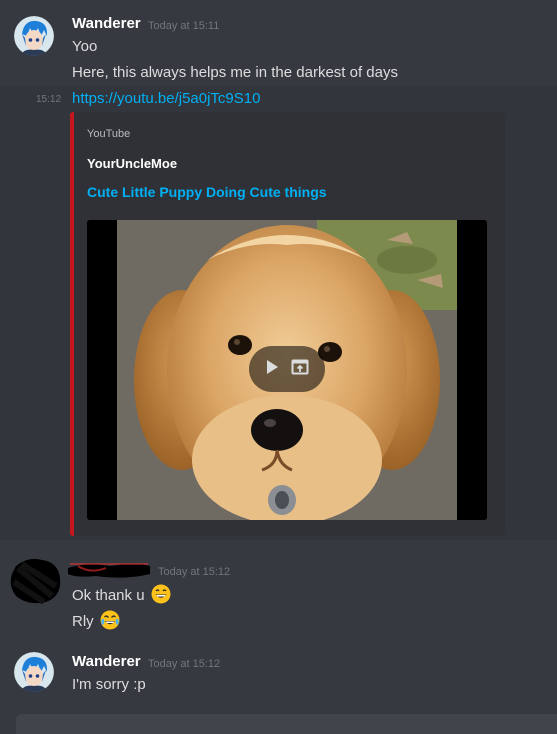 This screenshot has width=557, height=734. What do you see at coordinates (132, 163) in the screenshot?
I see `embed-author: YourUncleMoe` at bounding box center [132, 163].